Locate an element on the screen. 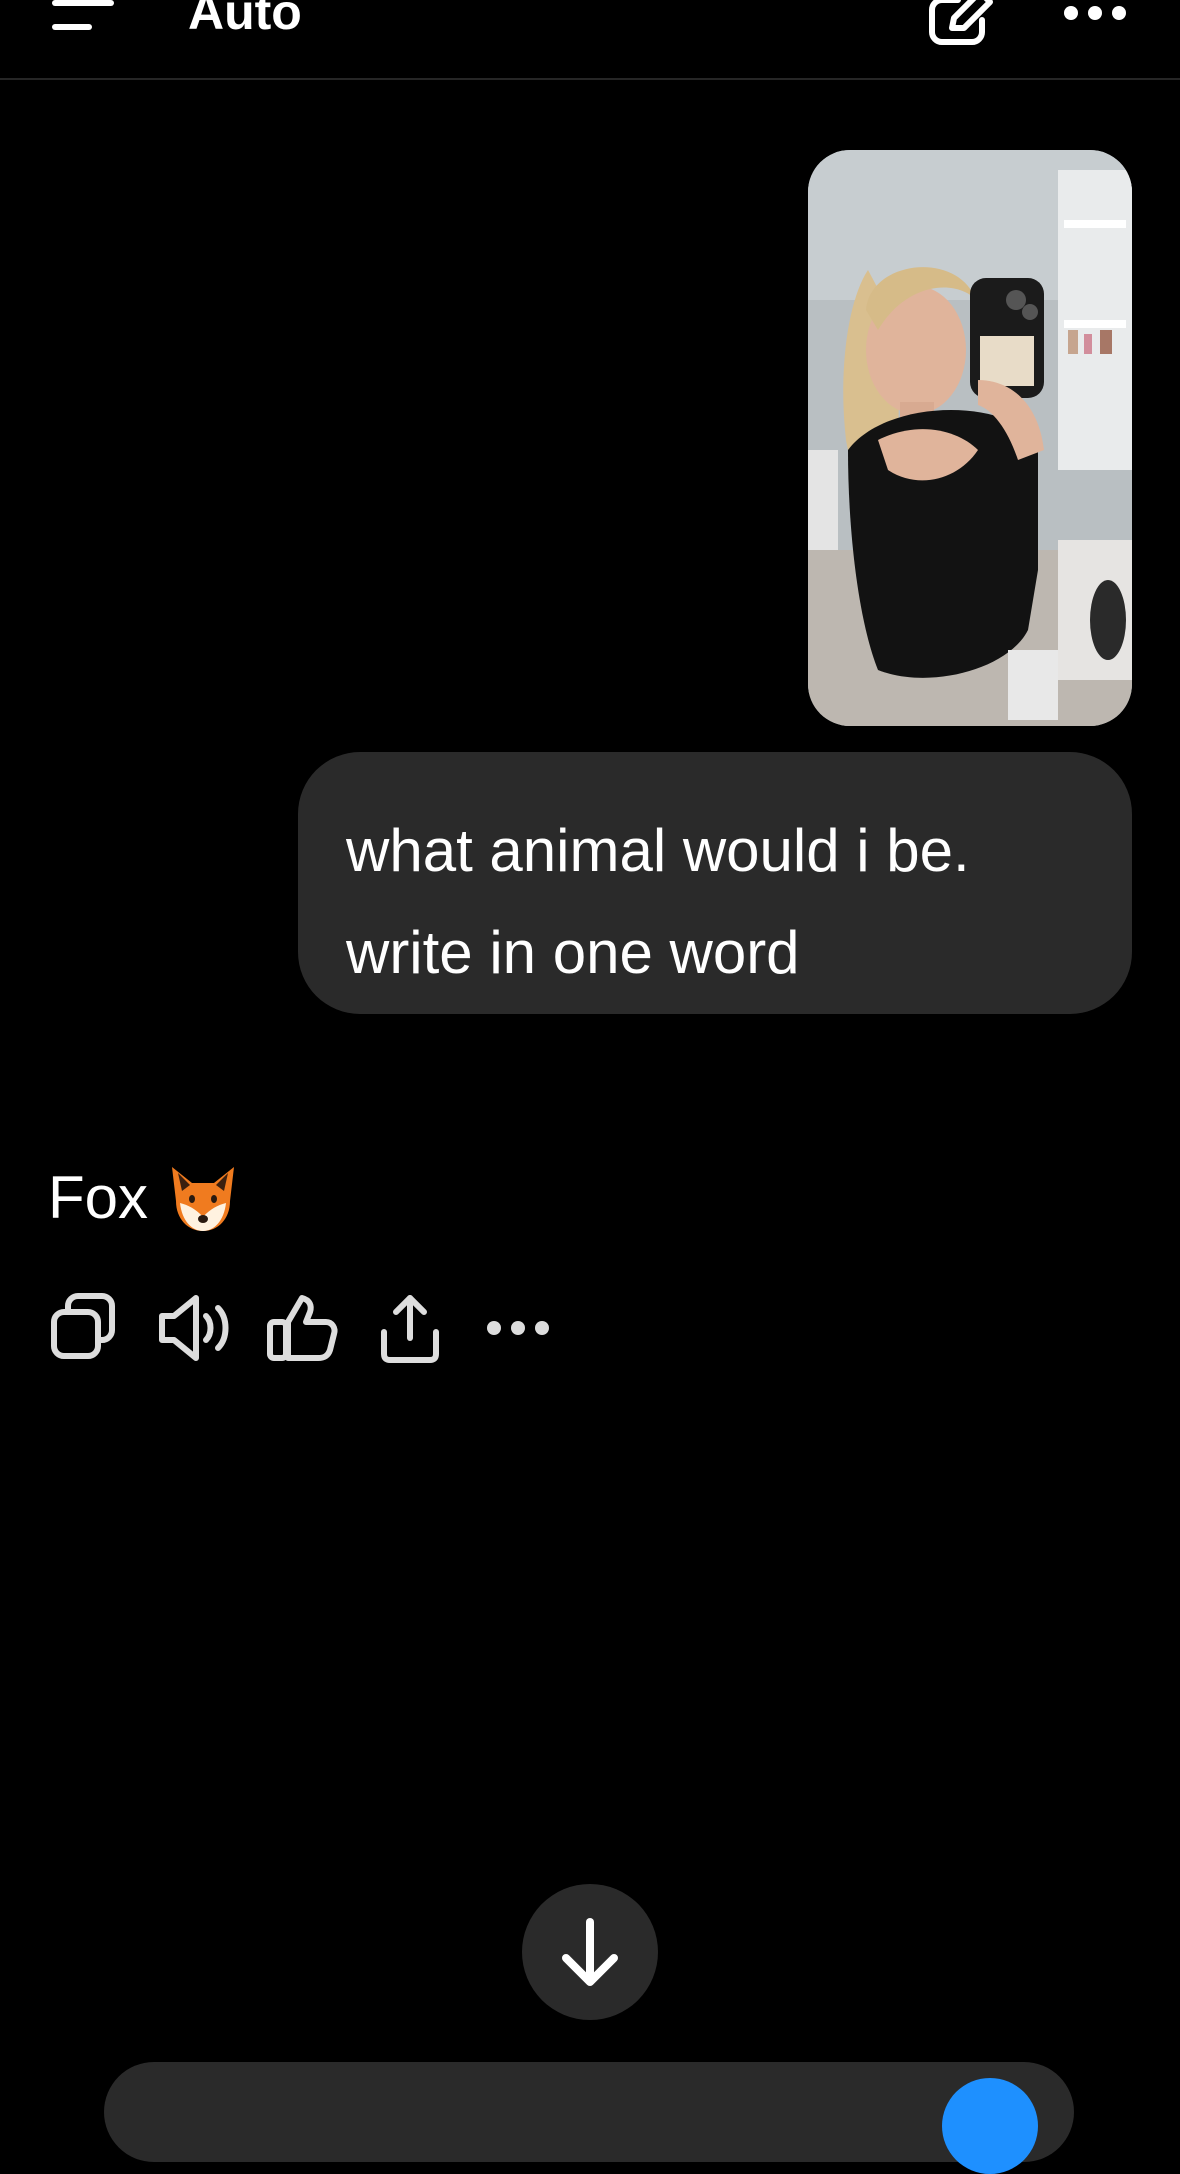 The width and height of the screenshot is (1180, 2174). read-aloud-icon is located at coordinates (194, 1328).